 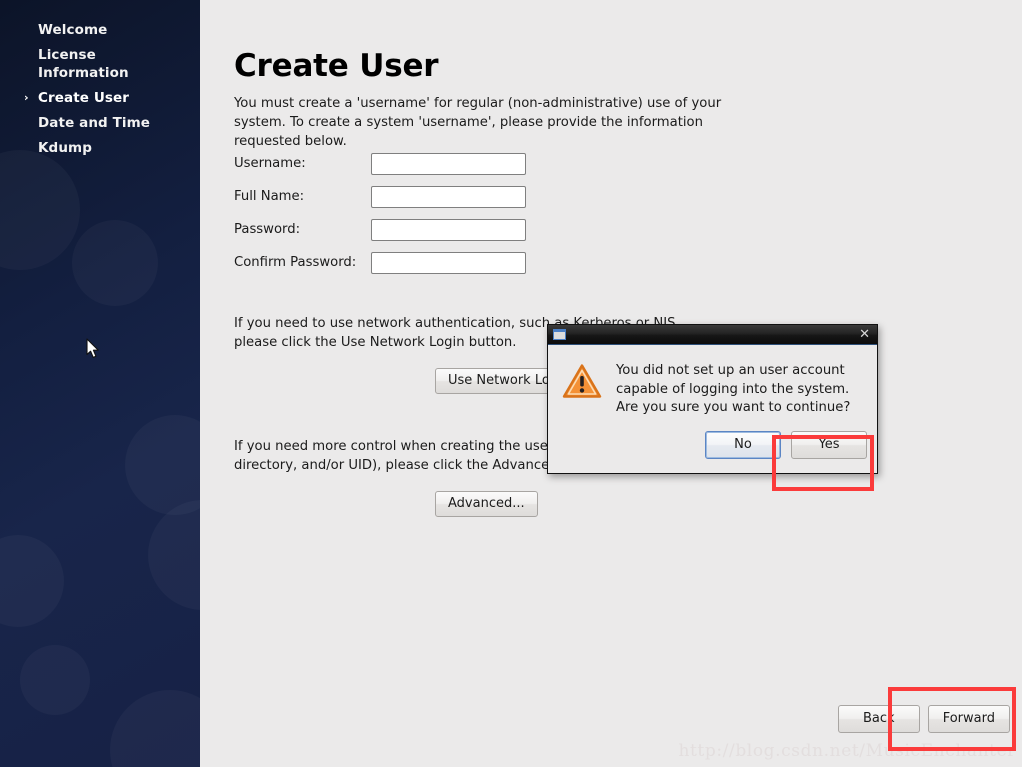 What do you see at coordinates (923, 719) in the screenshot?
I see `wizard-navigation: Back Forward` at bounding box center [923, 719].